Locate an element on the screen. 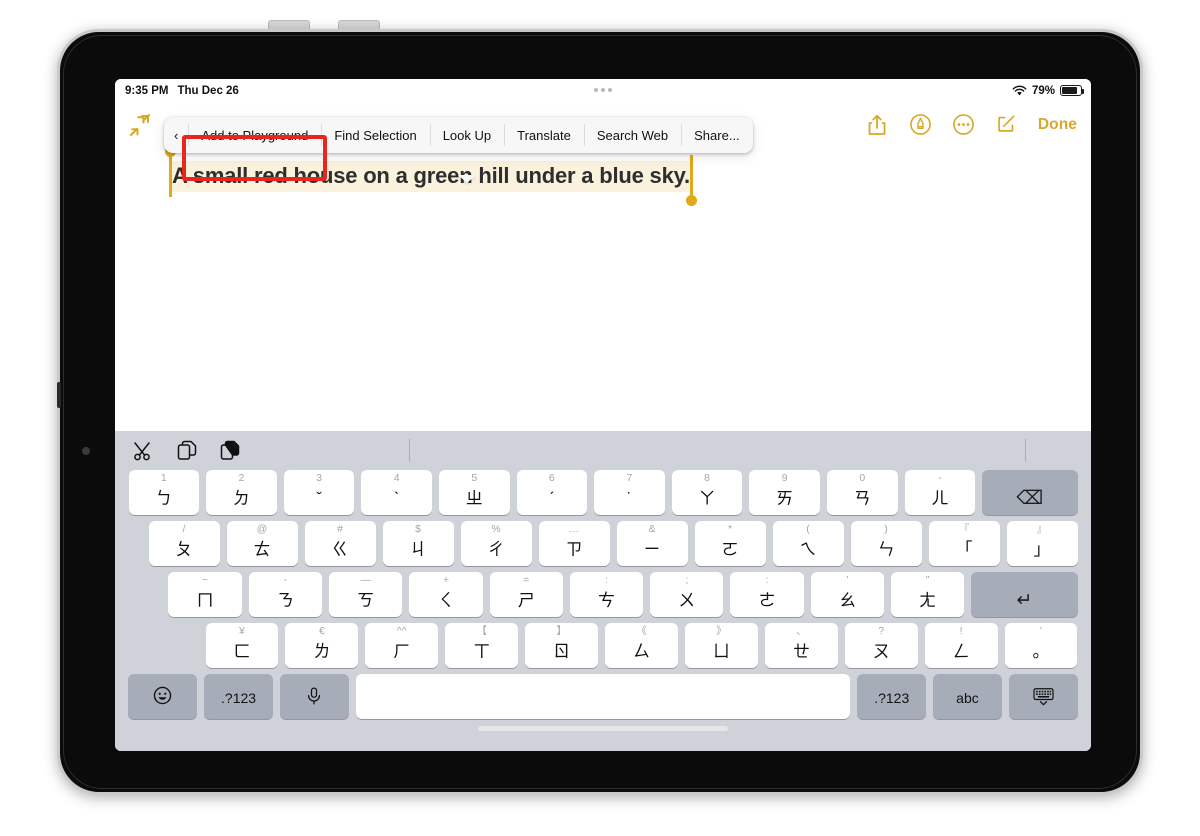 This screenshot has height=836, width=1200. key-alt-label: ~ is located at coordinates (205, 580).